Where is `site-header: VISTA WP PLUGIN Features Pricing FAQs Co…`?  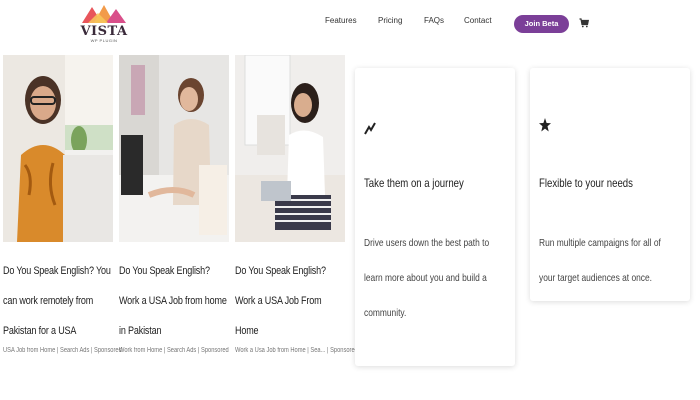
site-header: VISTA WP PLUGIN Features Pricing FAQs Co… is located at coordinates (350, 24).